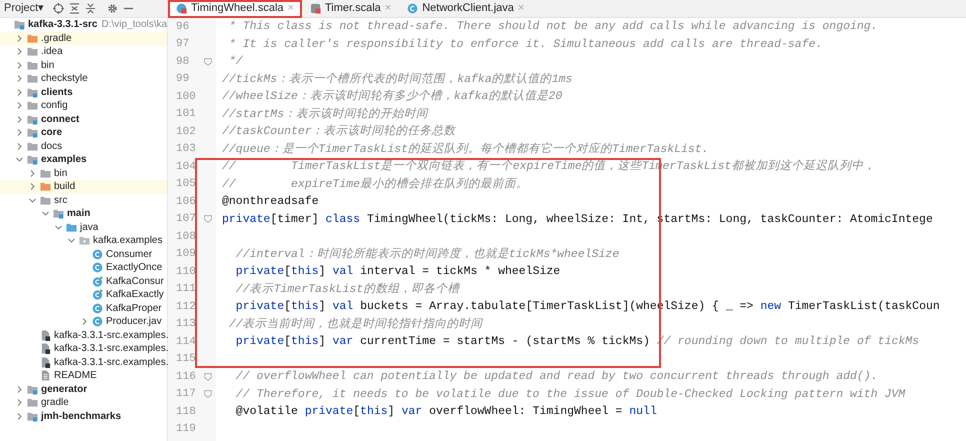 The width and height of the screenshot is (966, 441). Describe the element at coordinates (83, 295) in the screenshot. I see `tree-item: KafkaExactly` at that location.